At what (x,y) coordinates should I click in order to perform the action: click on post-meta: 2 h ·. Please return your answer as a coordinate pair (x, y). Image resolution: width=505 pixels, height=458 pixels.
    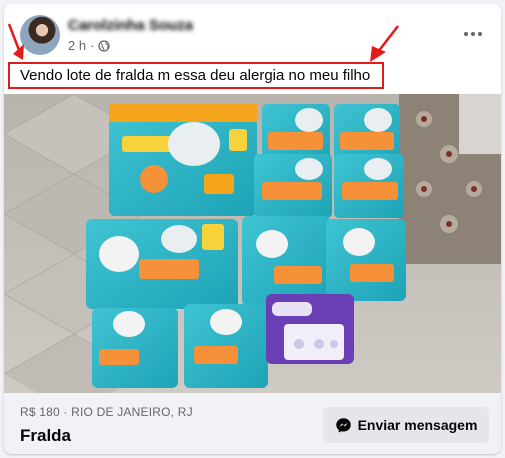
    Looking at the image, I should click on (89, 45).